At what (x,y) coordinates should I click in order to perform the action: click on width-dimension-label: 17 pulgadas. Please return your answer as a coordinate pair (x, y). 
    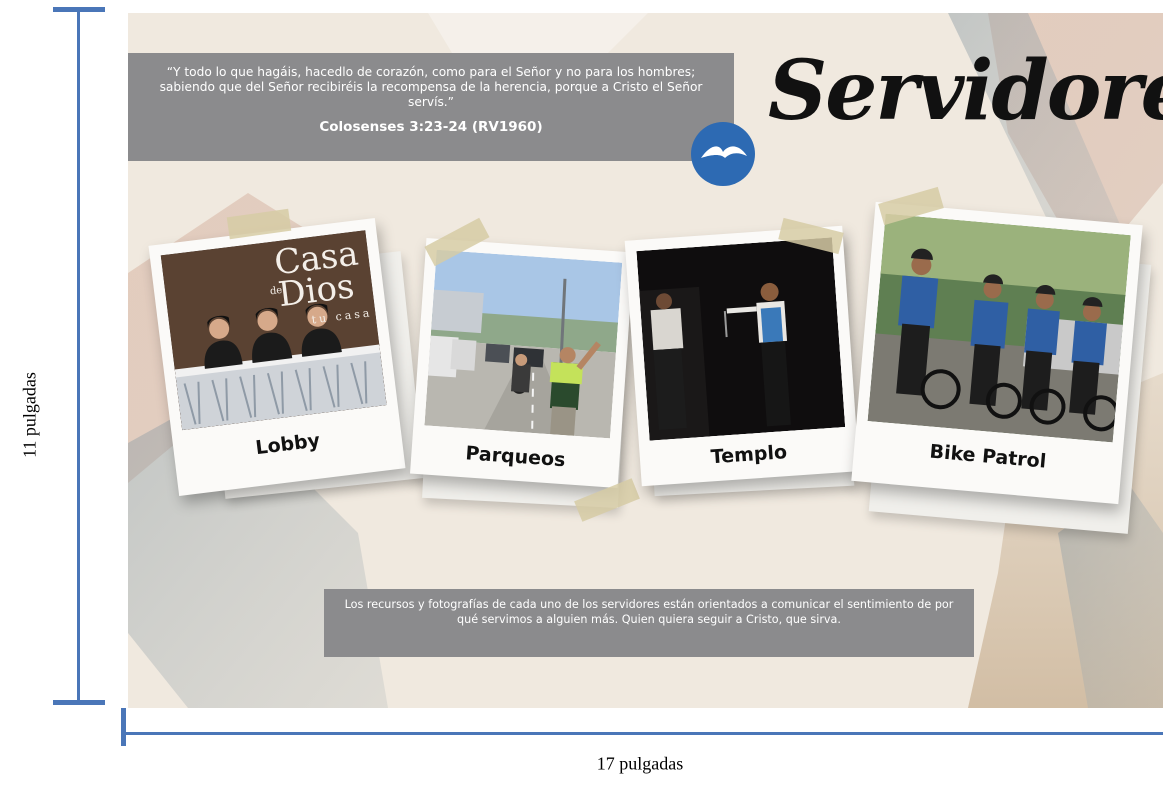
    Looking at the image, I should click on (640, 763).